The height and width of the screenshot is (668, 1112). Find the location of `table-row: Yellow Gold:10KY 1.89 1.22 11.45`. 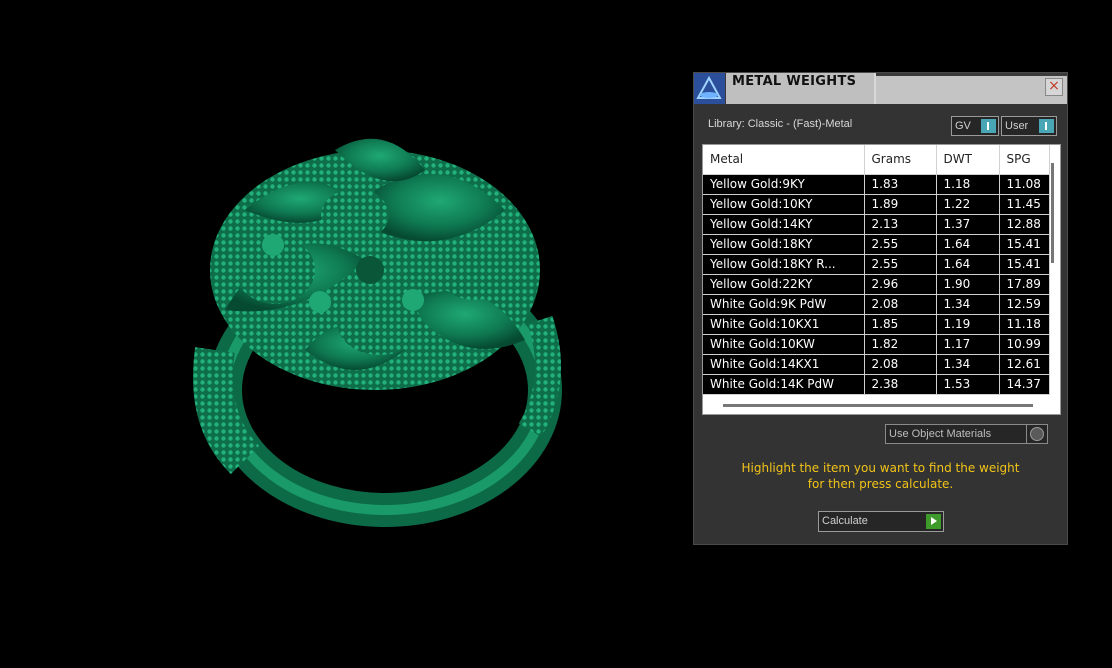

table-row: Yellow Gold:10KY 1.89 1.22 11.45 is located at coordinates (876, 204).